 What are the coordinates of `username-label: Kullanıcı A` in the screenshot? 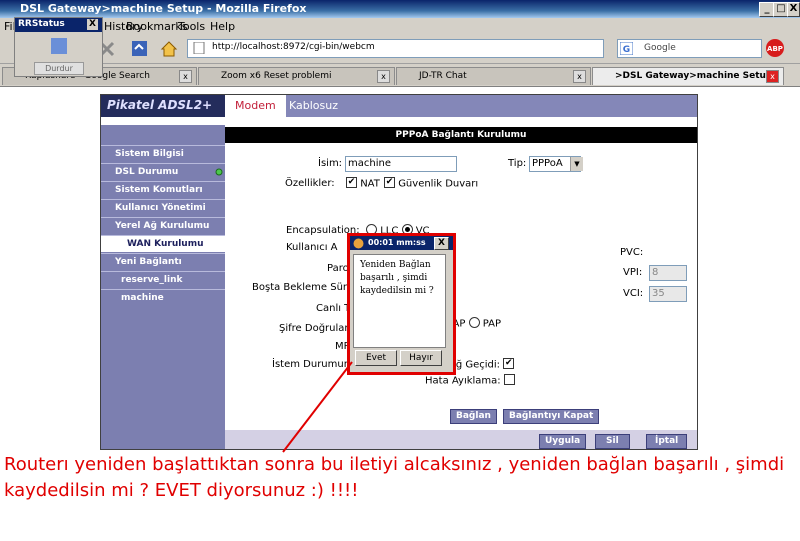 It's located at (312, 247).